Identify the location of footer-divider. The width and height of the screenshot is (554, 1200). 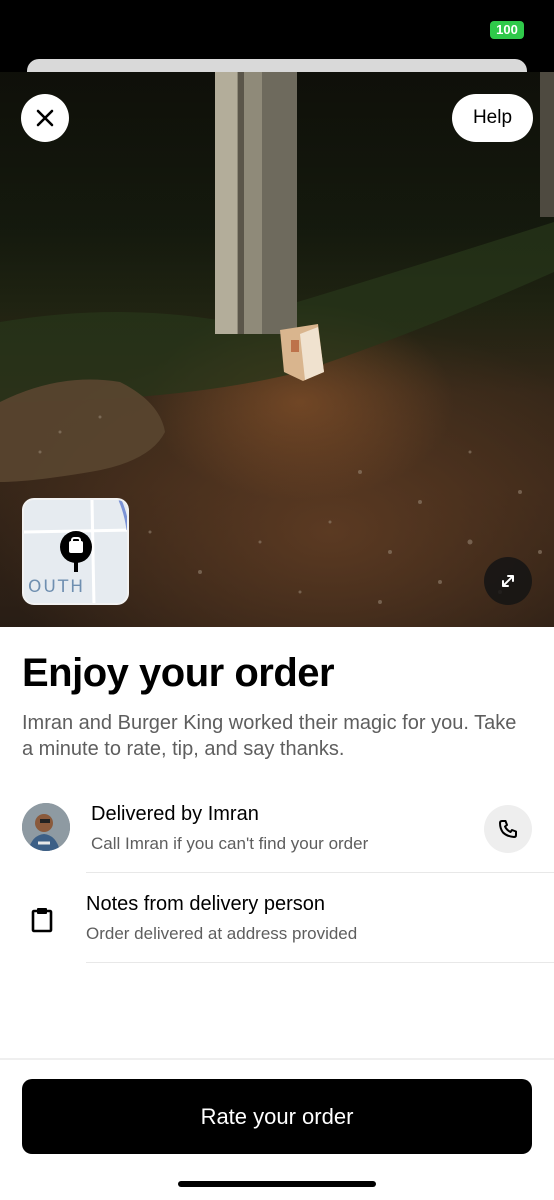
(277, 1059).